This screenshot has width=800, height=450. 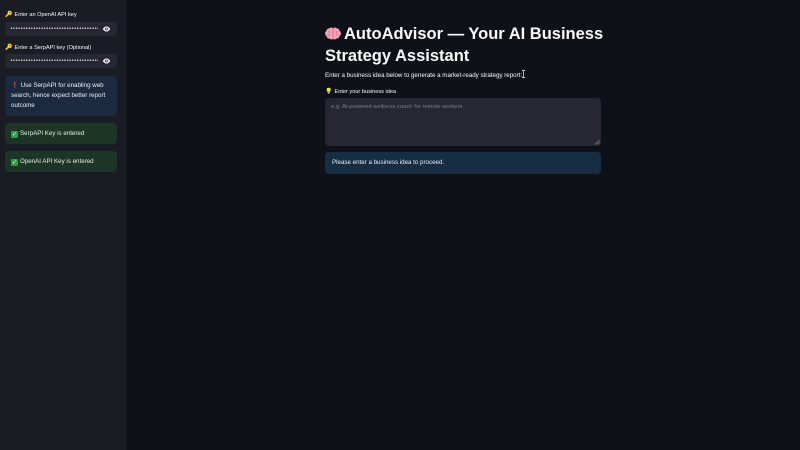 What do you see at coordinates (333, 33) in the screenshot?
I see `brain-icon` at bounding box center [333, 33].